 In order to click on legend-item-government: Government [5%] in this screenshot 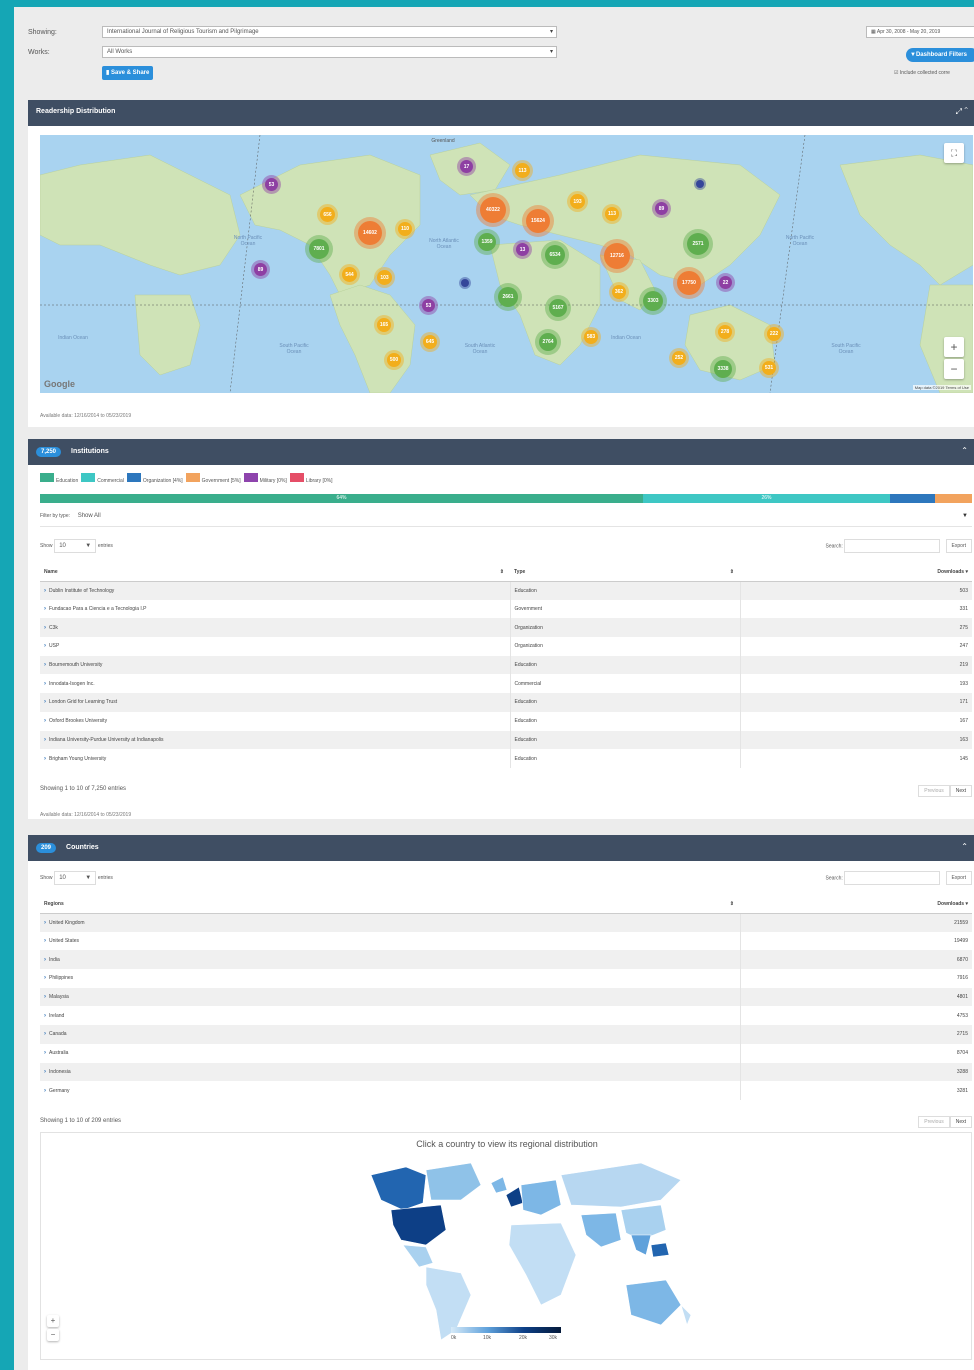, I will do `click(213, 478)`.